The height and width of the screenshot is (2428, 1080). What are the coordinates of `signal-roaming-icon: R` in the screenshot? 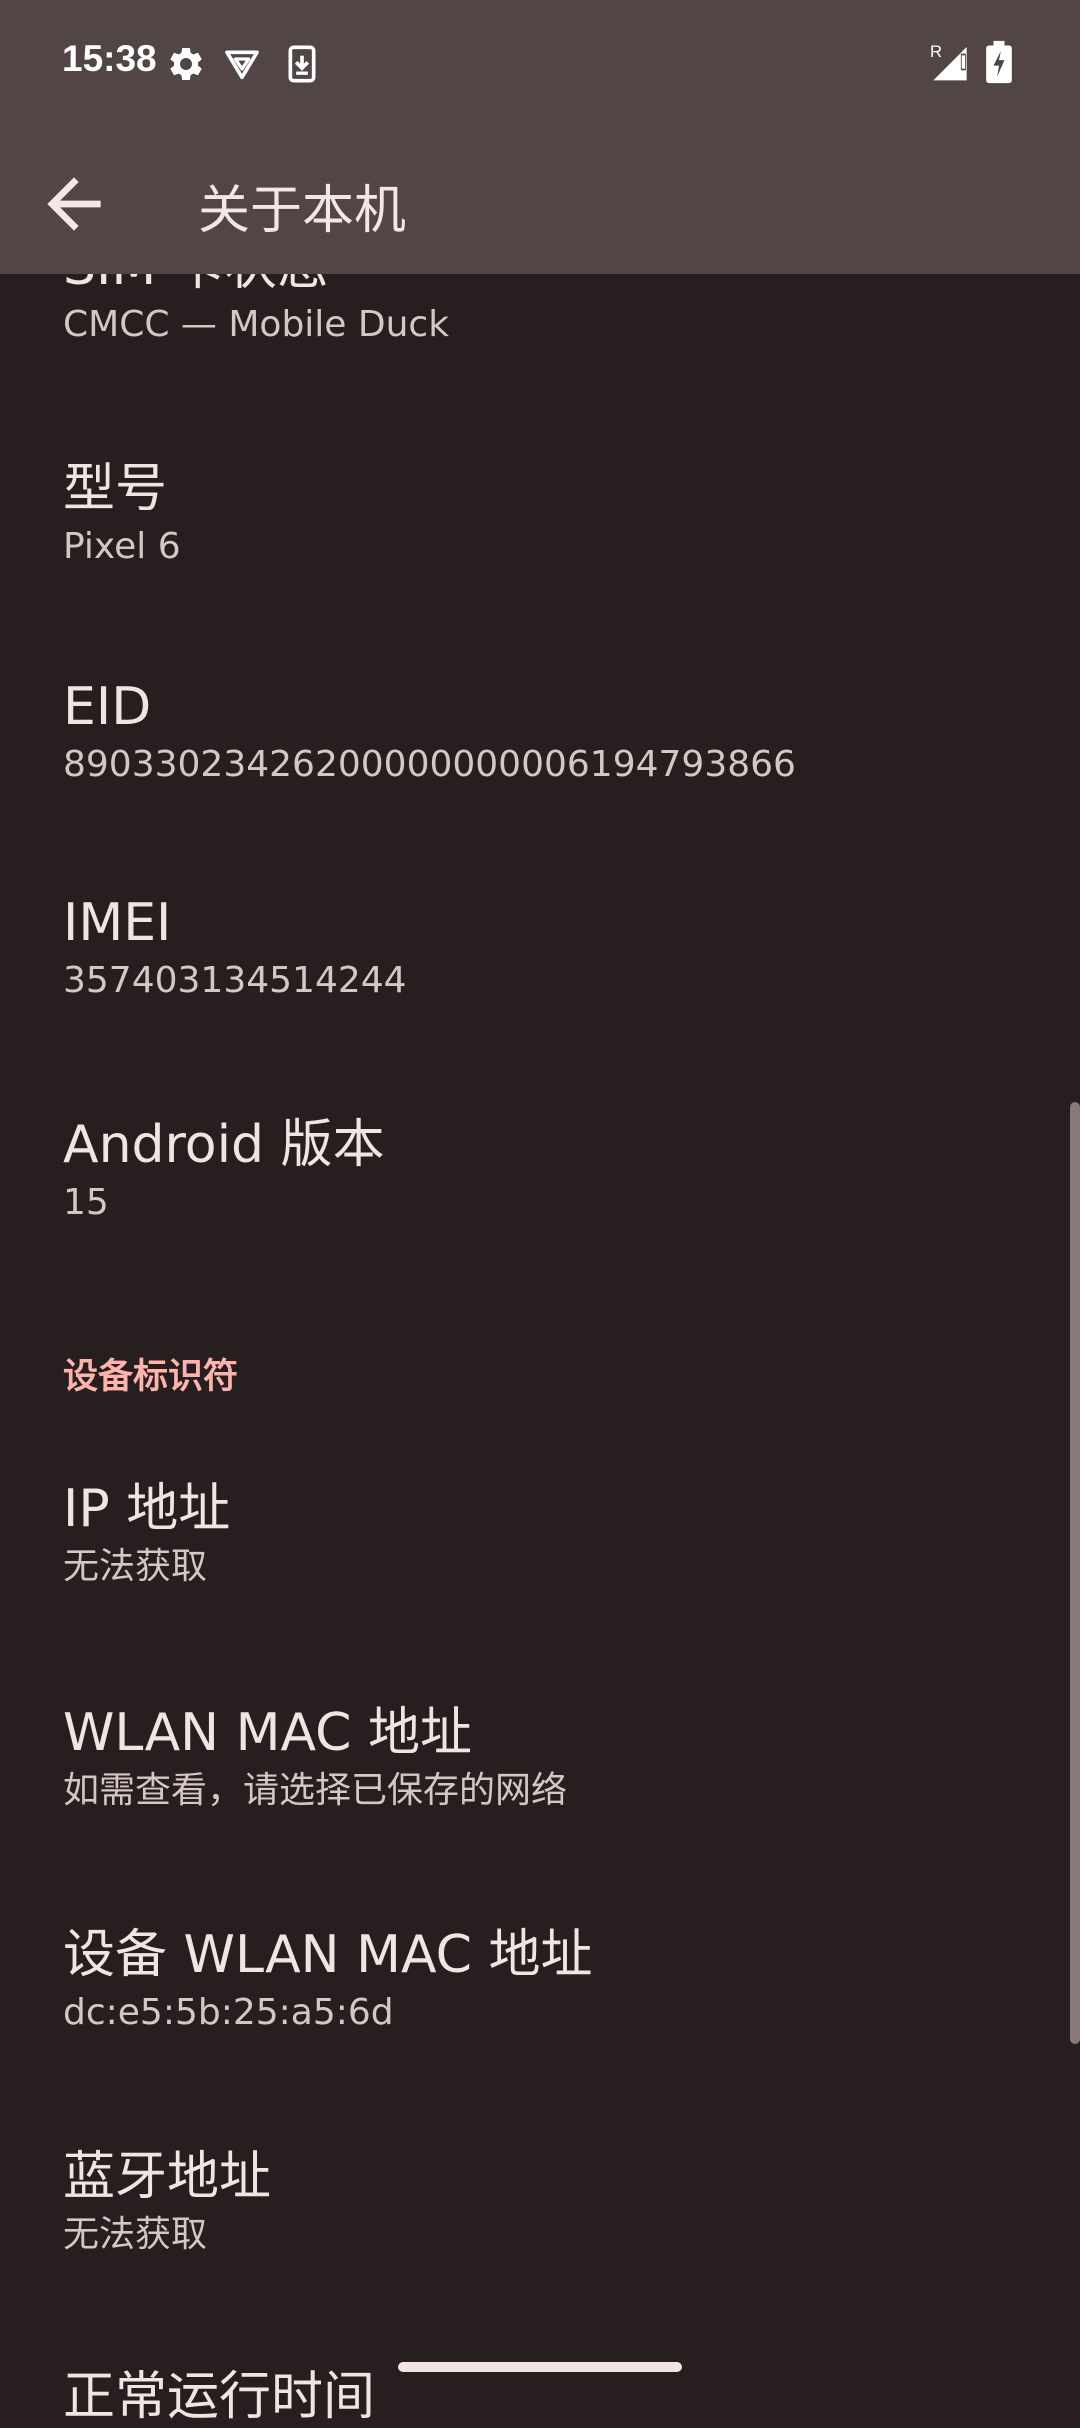 It's located at (948, 61).